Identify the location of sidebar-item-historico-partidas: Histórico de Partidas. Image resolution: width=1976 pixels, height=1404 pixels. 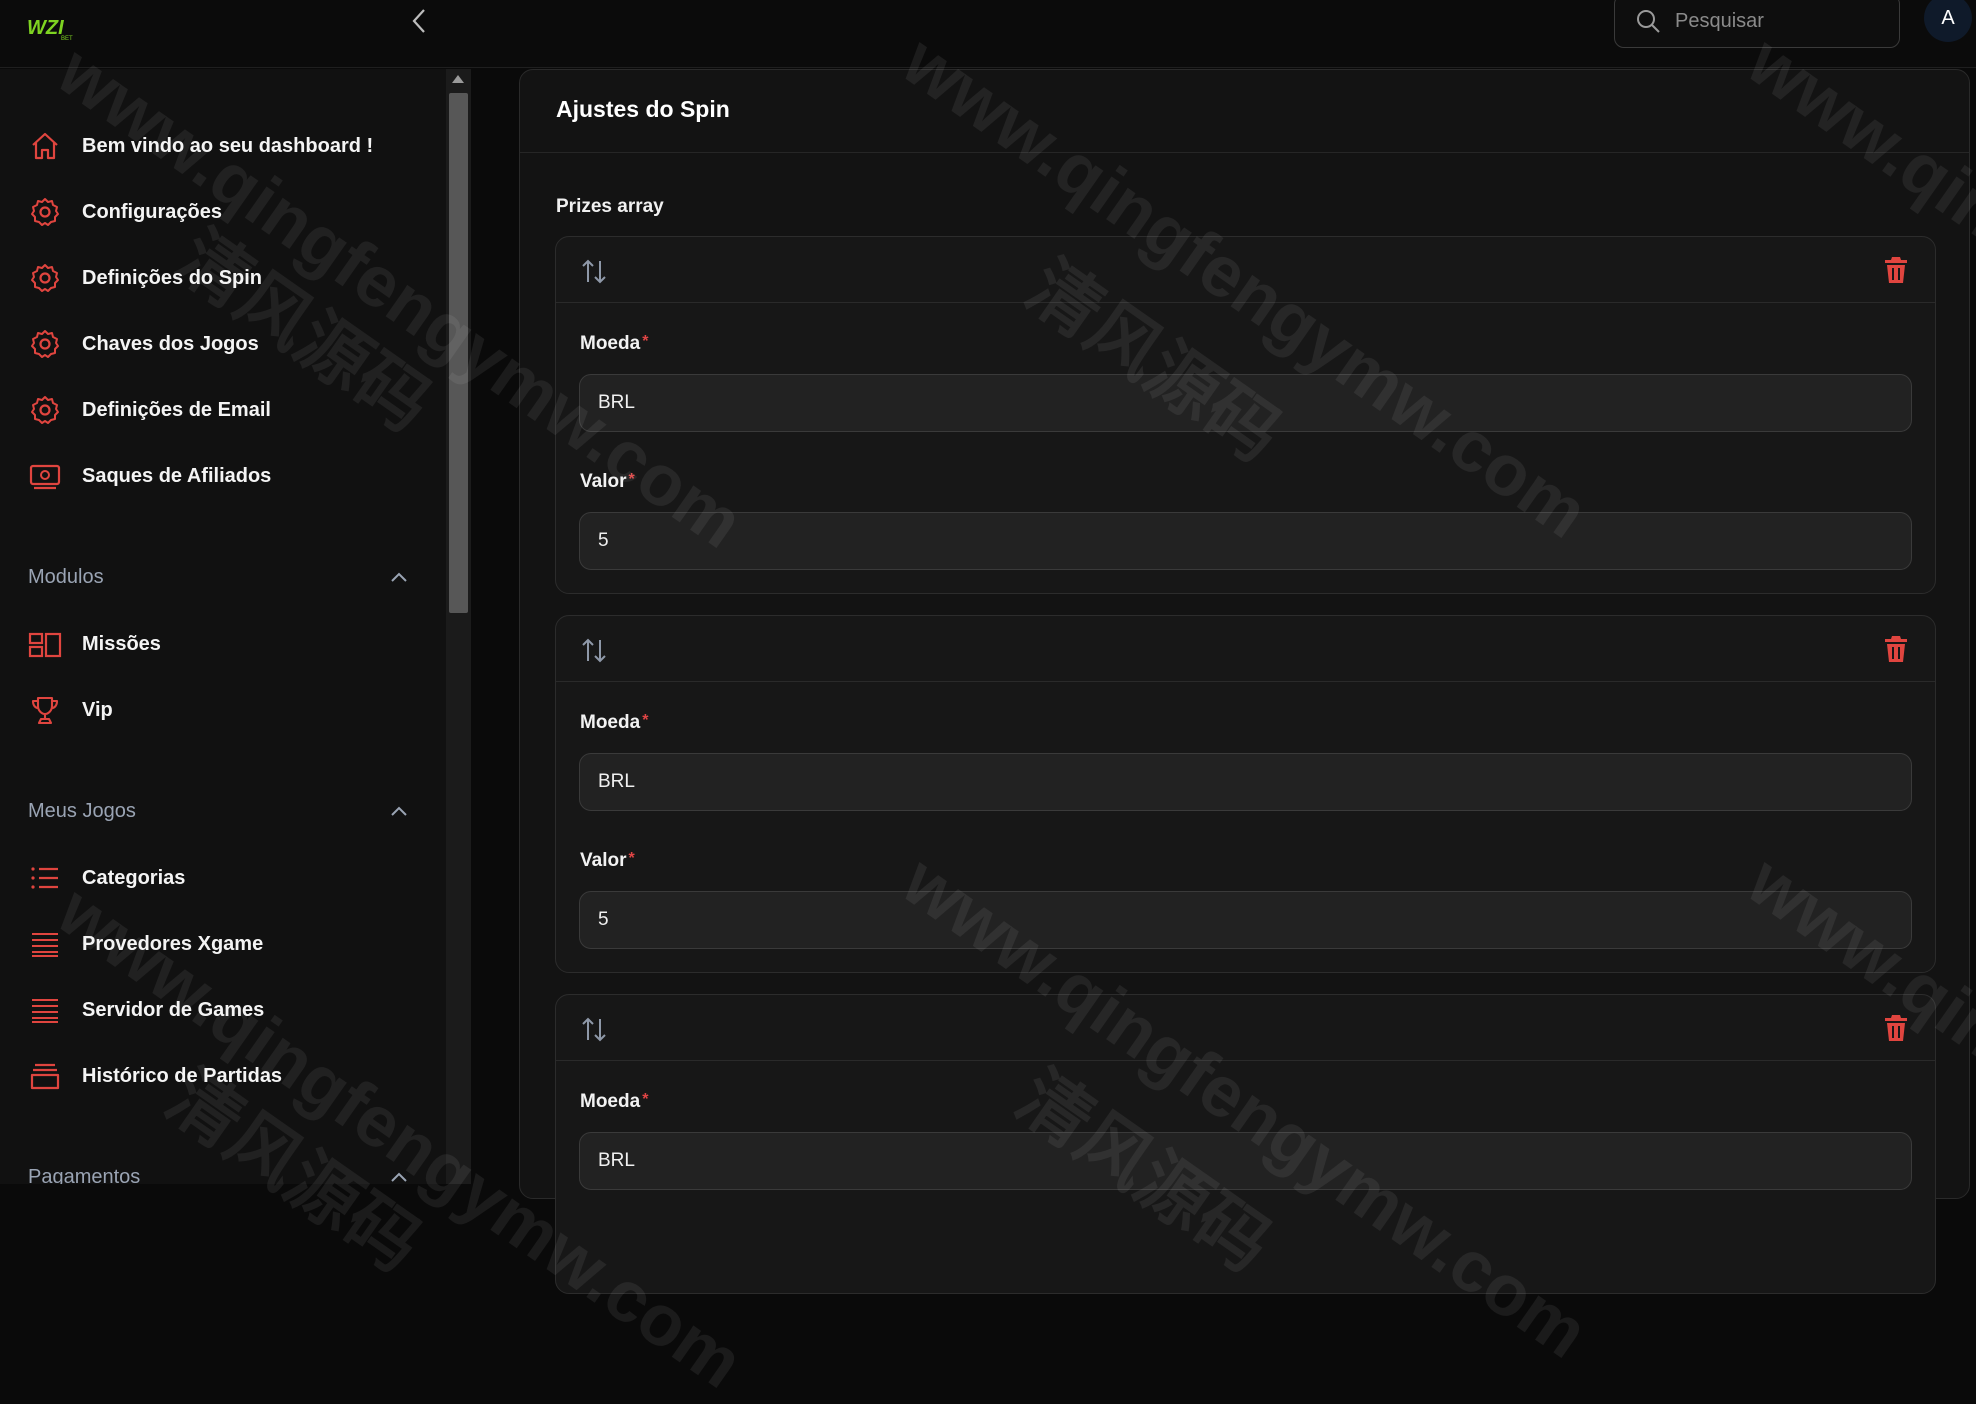
(155, 1076).